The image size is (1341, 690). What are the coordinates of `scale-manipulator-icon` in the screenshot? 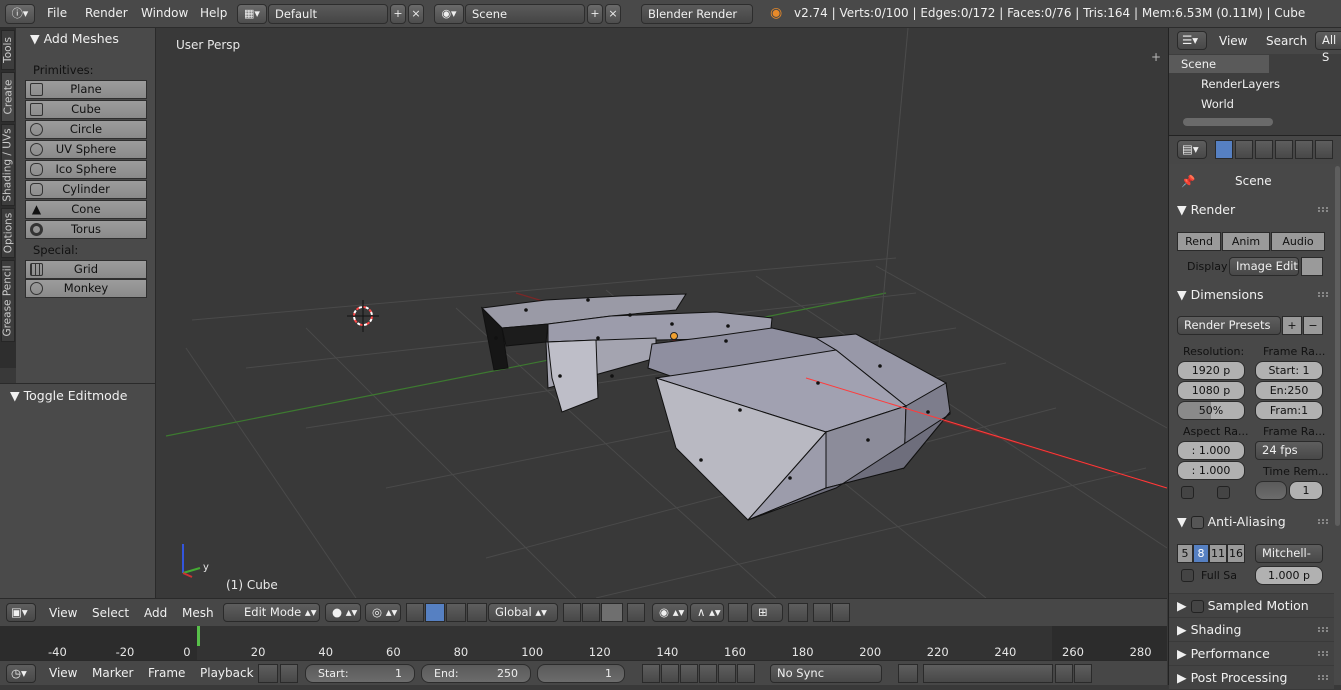 It's located at (477, 612).